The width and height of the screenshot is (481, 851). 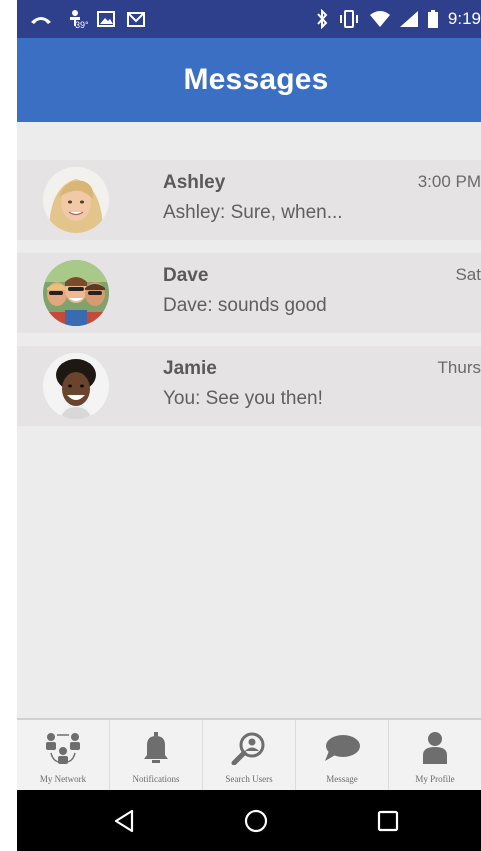 I want to click on nav-label: Search Users, so click(x=249, y=779).